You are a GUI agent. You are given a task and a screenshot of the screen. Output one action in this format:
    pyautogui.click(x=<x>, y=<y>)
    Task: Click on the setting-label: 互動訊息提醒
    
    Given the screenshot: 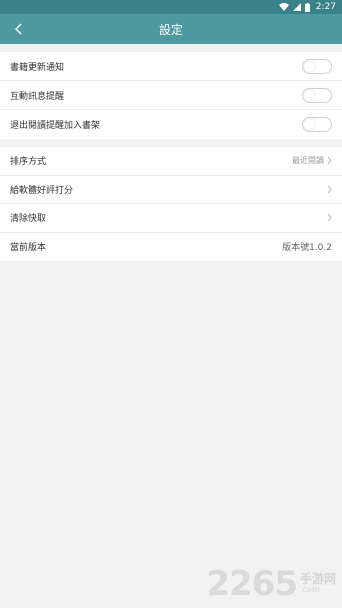 What is the action you would take?
    pyautogui.click(x=37, y=96)
    